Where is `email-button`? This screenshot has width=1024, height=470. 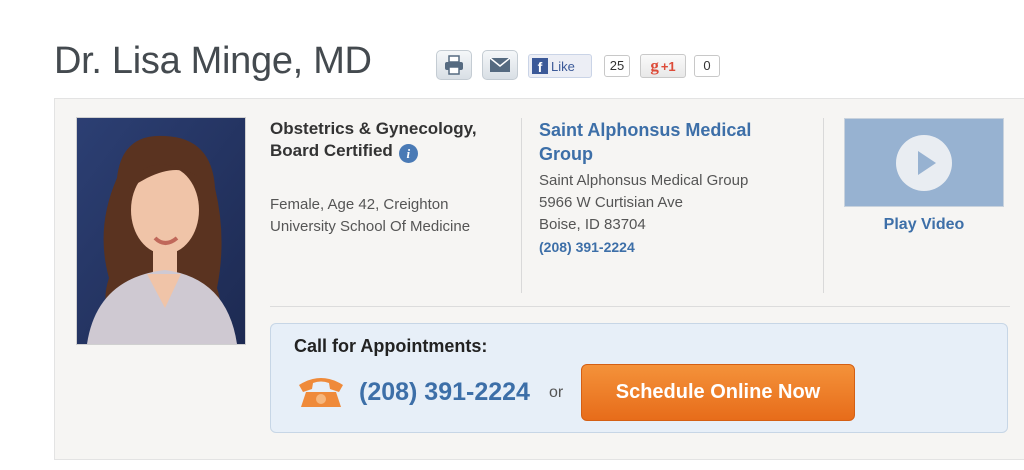
email-button is located at coordinates (500, 65).